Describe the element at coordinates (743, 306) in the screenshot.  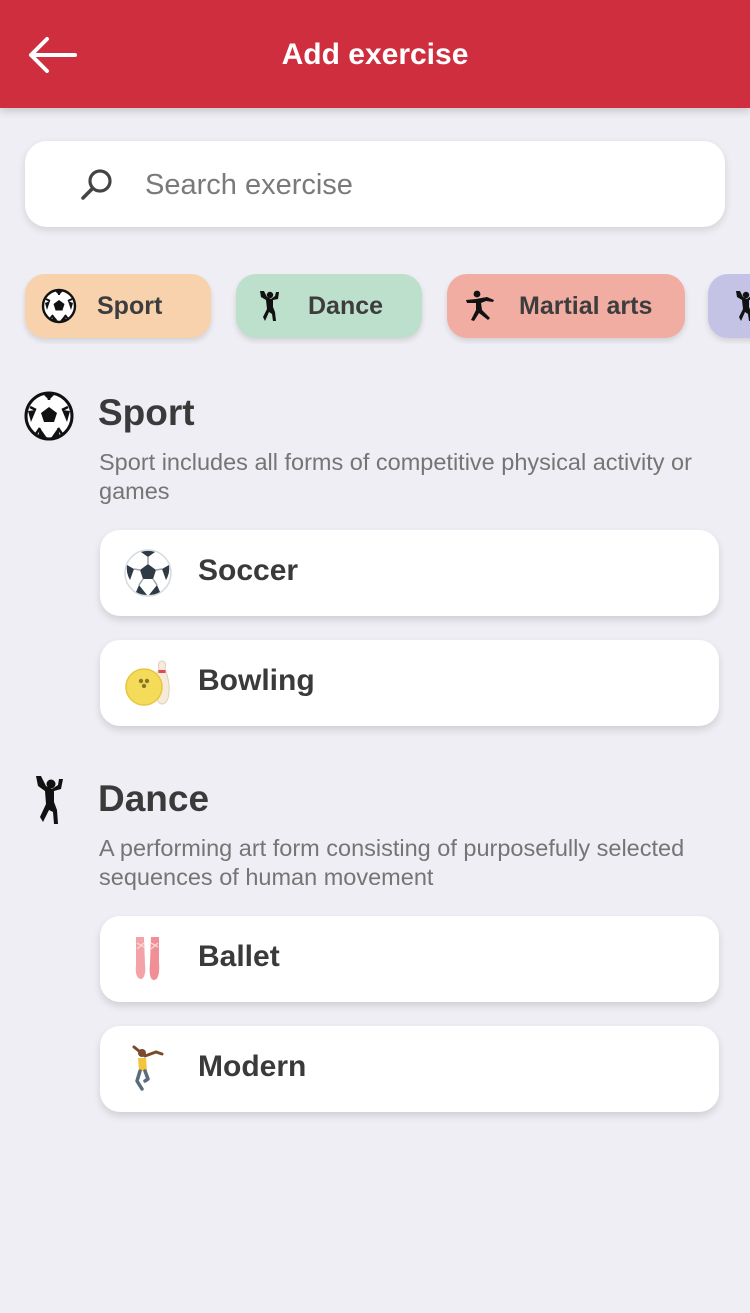
I see `person-icon` at that location.